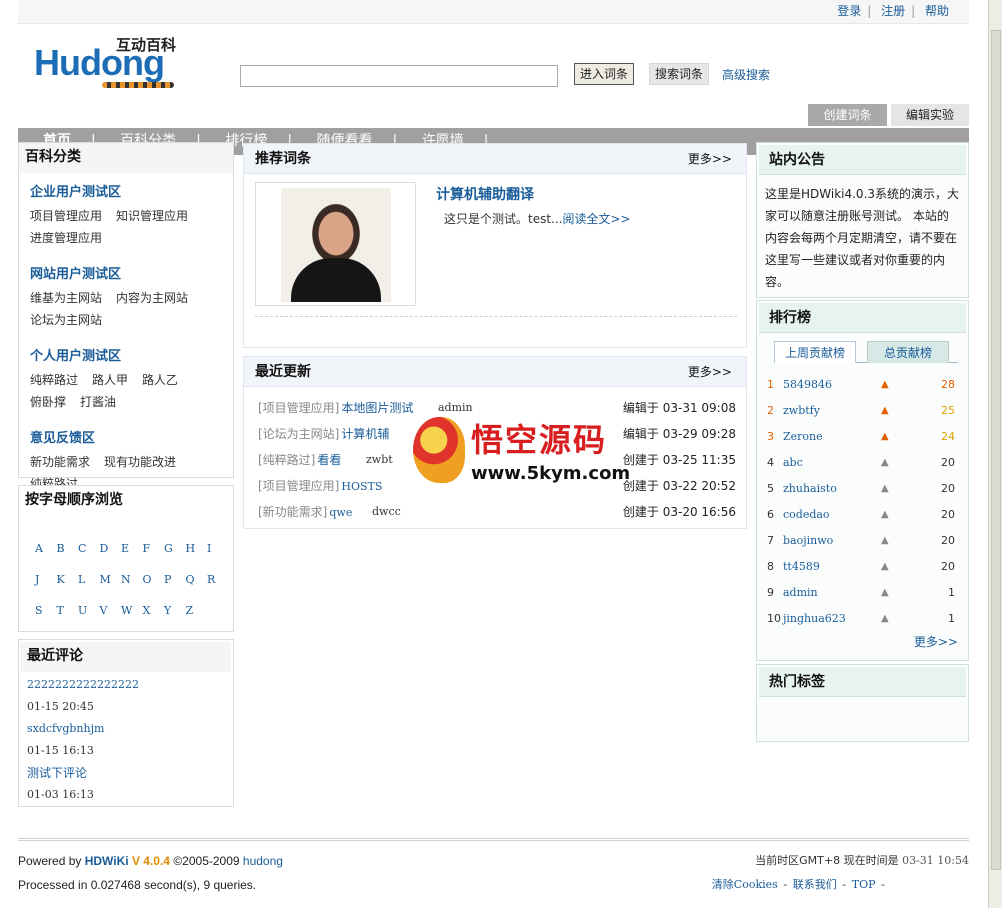 Image resolution: width=1002 pixels, height=908 pixels. Describe the element at coordinates (107, 861) in the screenshot. I see `hdwiki-link: HDWiKi` at that location.